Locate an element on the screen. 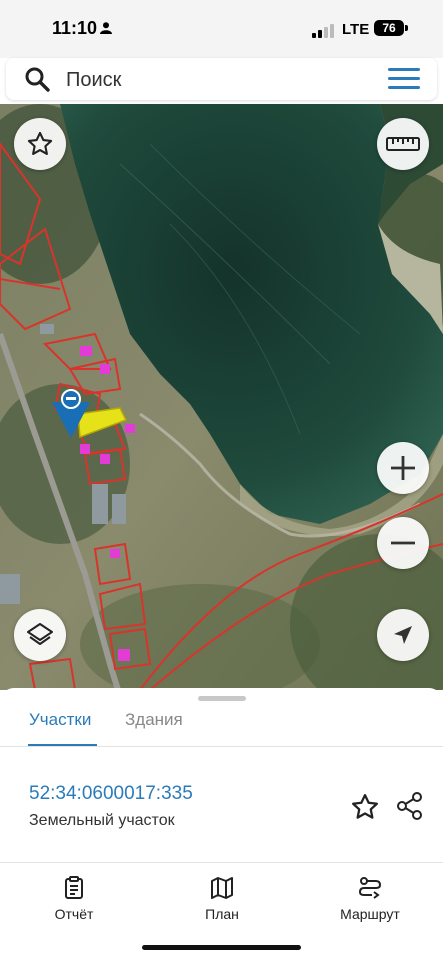  favorite-map-button is located at coordinates (40, 144).